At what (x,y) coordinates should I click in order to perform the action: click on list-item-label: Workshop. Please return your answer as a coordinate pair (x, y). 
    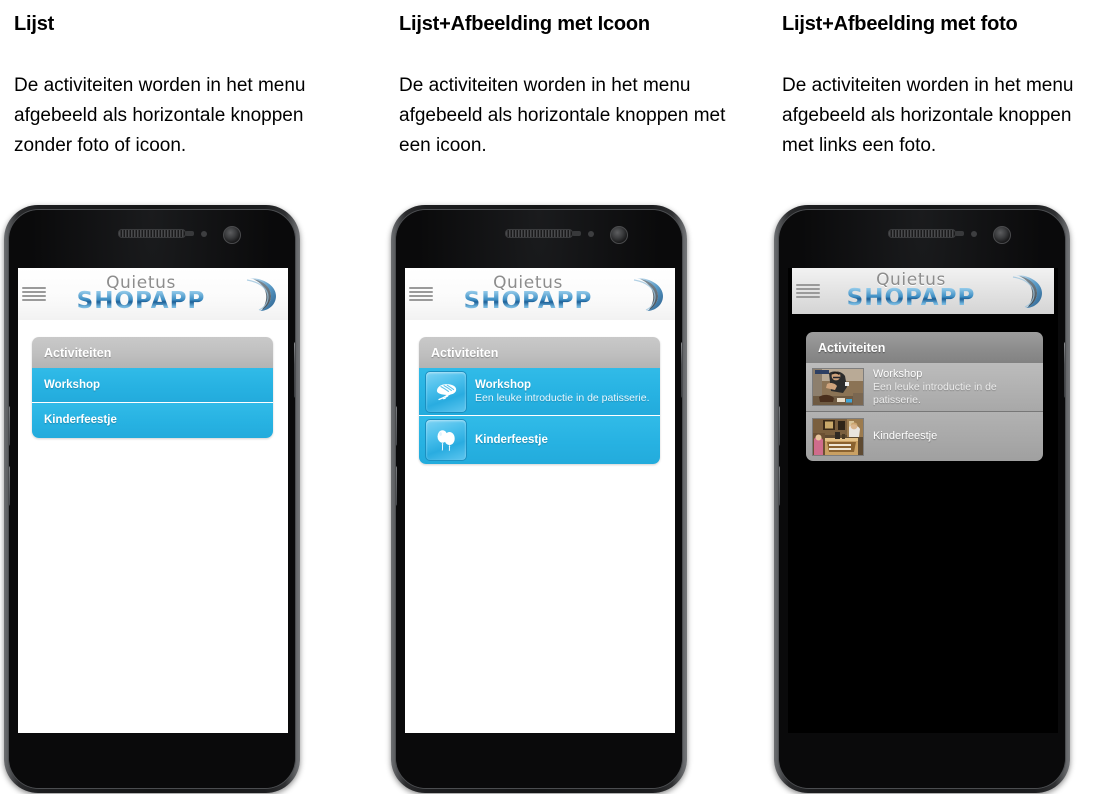
    Looking at the image, I should click on (72, 384).